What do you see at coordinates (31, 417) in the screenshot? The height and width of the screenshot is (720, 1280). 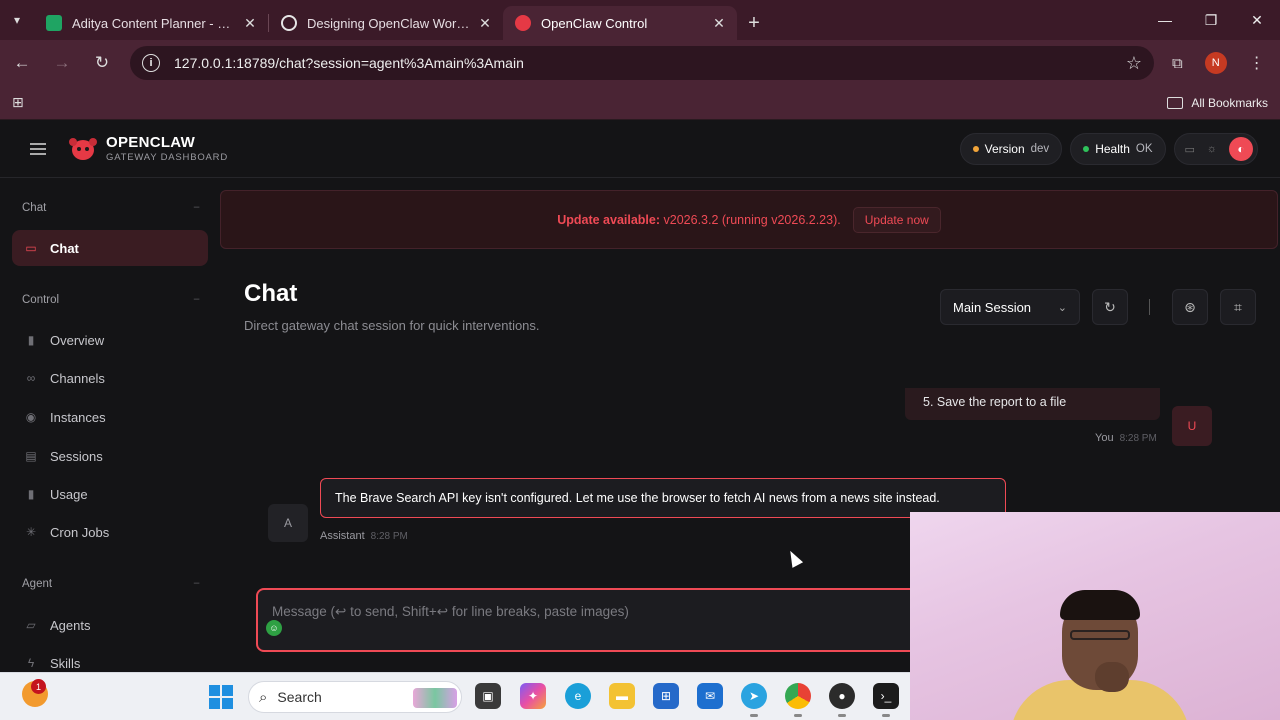 I see `radio-icon: ◉` at bounding box center [31, 417].